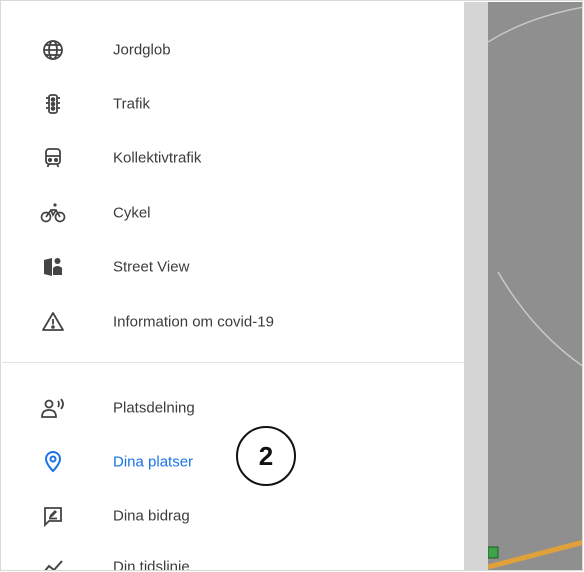  Describe the element at coordinates (233, 516) in the screenshot. I see `menu-item-dina-bidrag: Dina bidrag` at that location.